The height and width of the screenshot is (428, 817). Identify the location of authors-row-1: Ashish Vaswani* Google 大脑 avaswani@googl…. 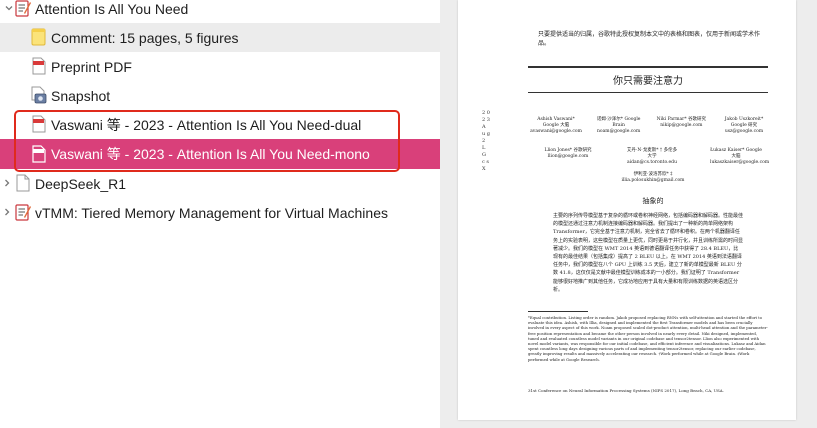
(650, 126).